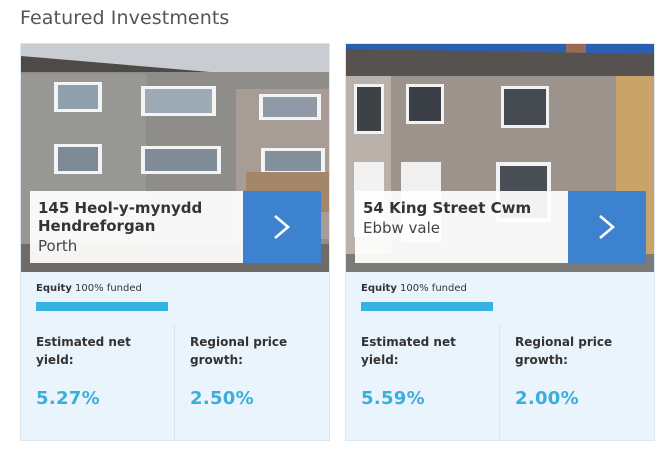  What do you see at coordinates (222, 398) in the screenshot?
I see `stat-value: 2.50%` at bounding box center [222, 398].